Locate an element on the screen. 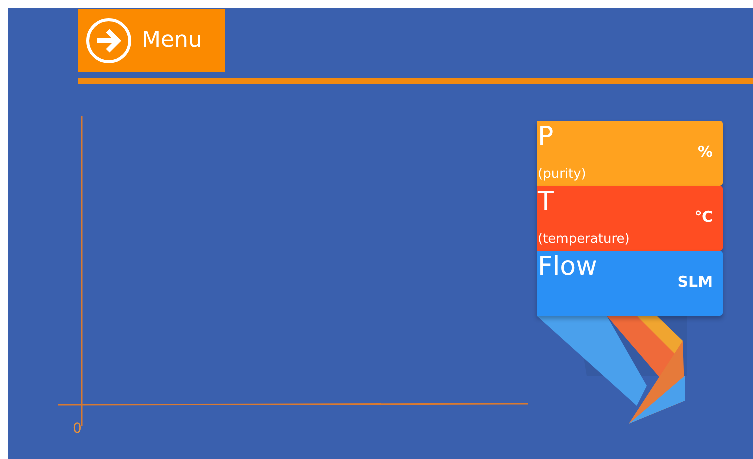 Image resolution: width=753 pixels, height=459 pixels. legend-description: (purity) is located at coordinates (562, 174).